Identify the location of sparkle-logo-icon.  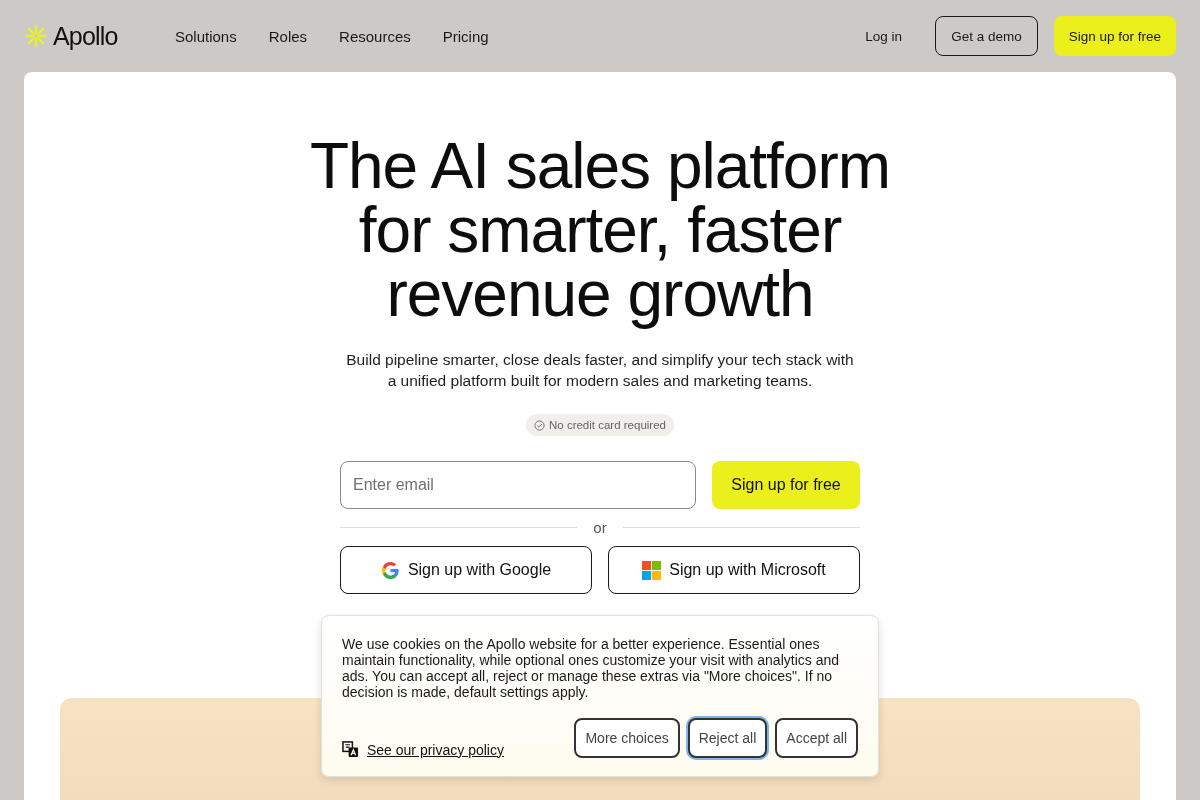
(36, 36).